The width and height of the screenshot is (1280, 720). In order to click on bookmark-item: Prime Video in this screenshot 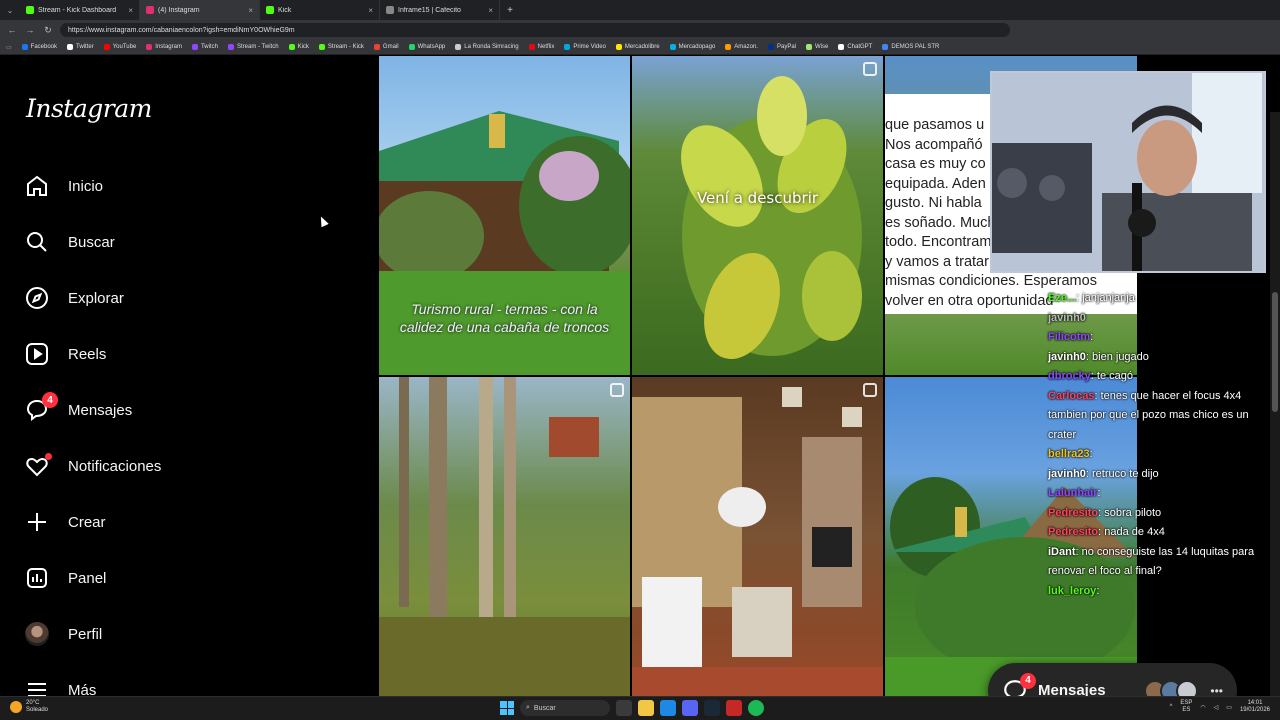, I will do `click(585, 47)`.